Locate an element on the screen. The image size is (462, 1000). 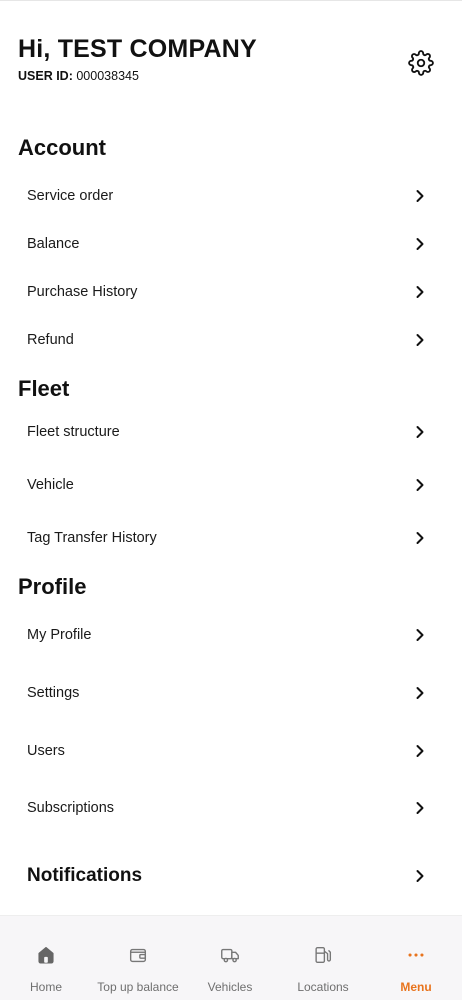
tab-top-up-balance: Top up balance is located at coordinates (138, 958).